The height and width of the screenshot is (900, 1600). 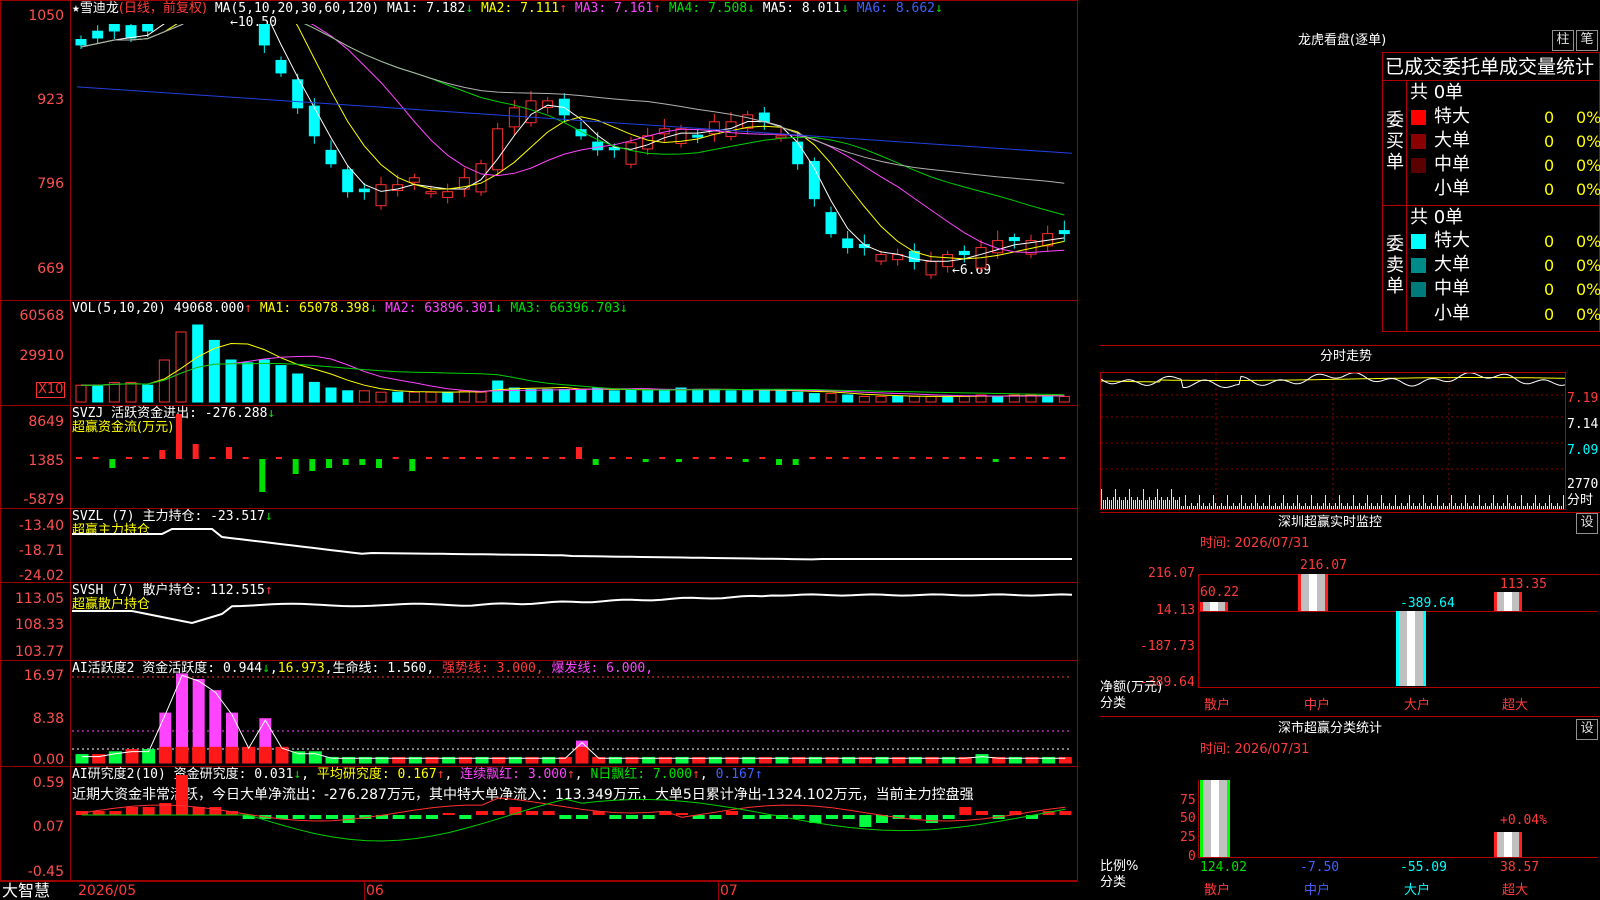 What do you see at coordinates (440, 308) in the screenshot?
I see `vol-ma2: MA2: 63896.301` at bounding box center [440, 308].